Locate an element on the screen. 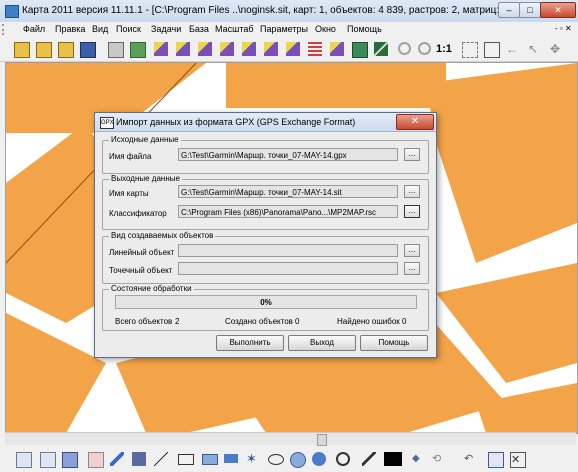 The height and width of the screenshot is (472, 578). undo-button: ↶ is located at coordinates (471, 459).